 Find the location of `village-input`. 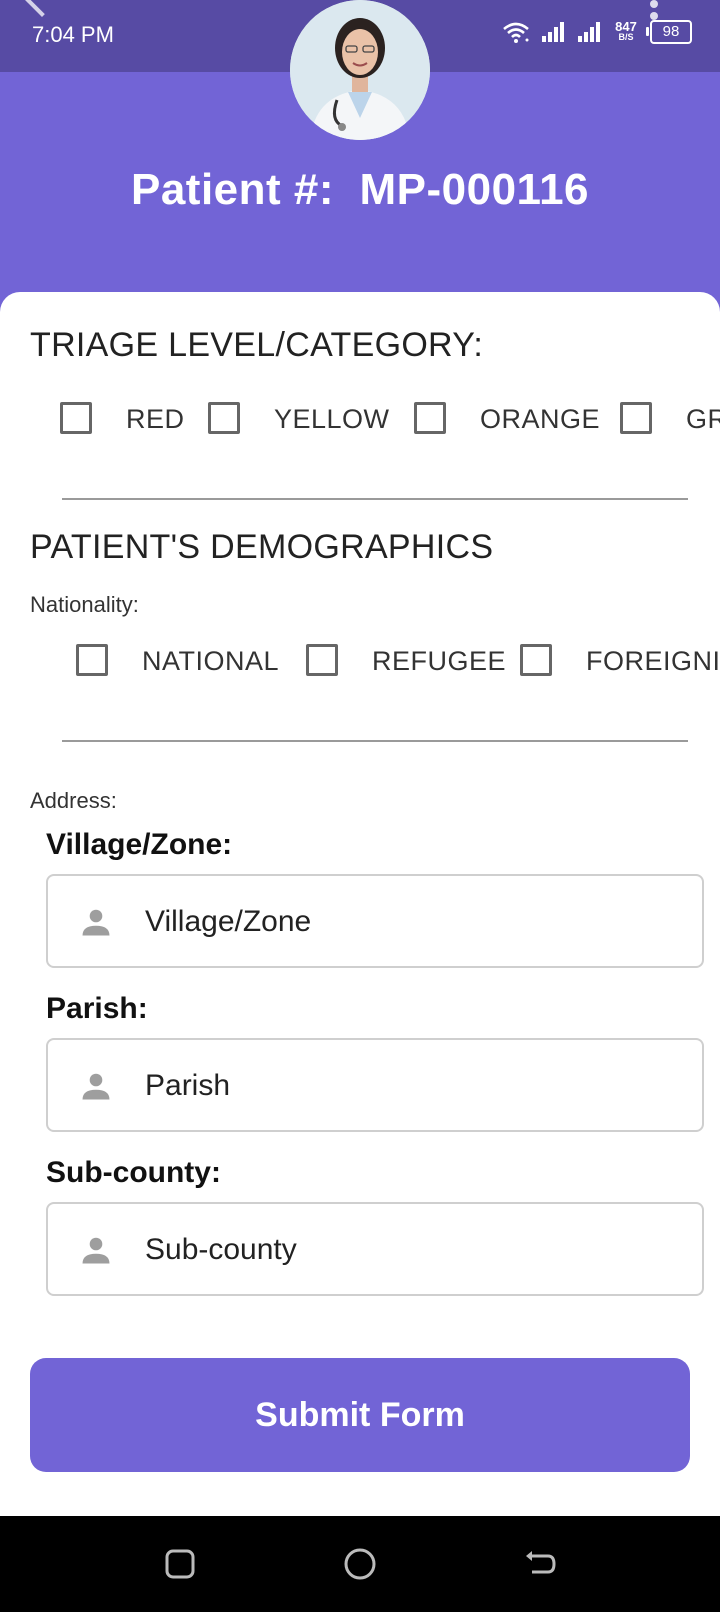

village-input is located at coordinates (405, 922).